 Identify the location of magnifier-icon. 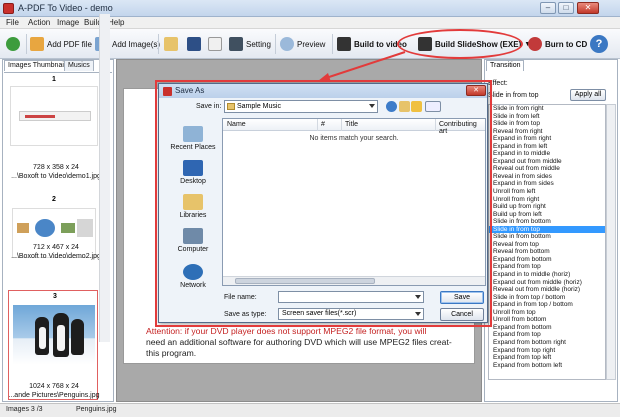
(287, 44).